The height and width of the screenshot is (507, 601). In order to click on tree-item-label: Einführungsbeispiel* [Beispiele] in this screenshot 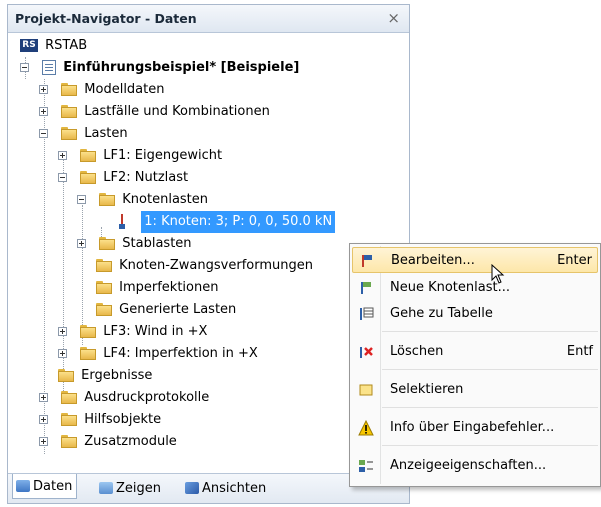, I will do `click(181, 67)`.